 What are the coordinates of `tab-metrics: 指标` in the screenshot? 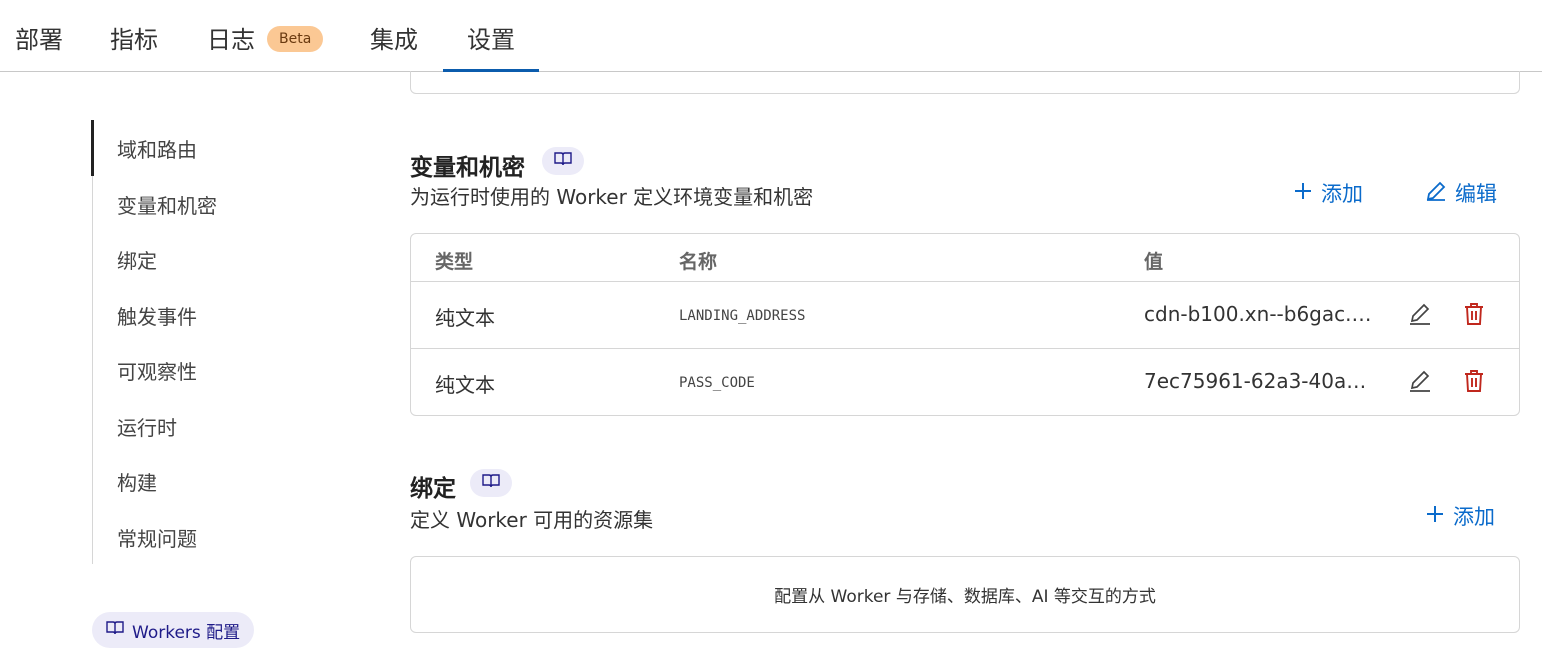 It's located at (134, 46).